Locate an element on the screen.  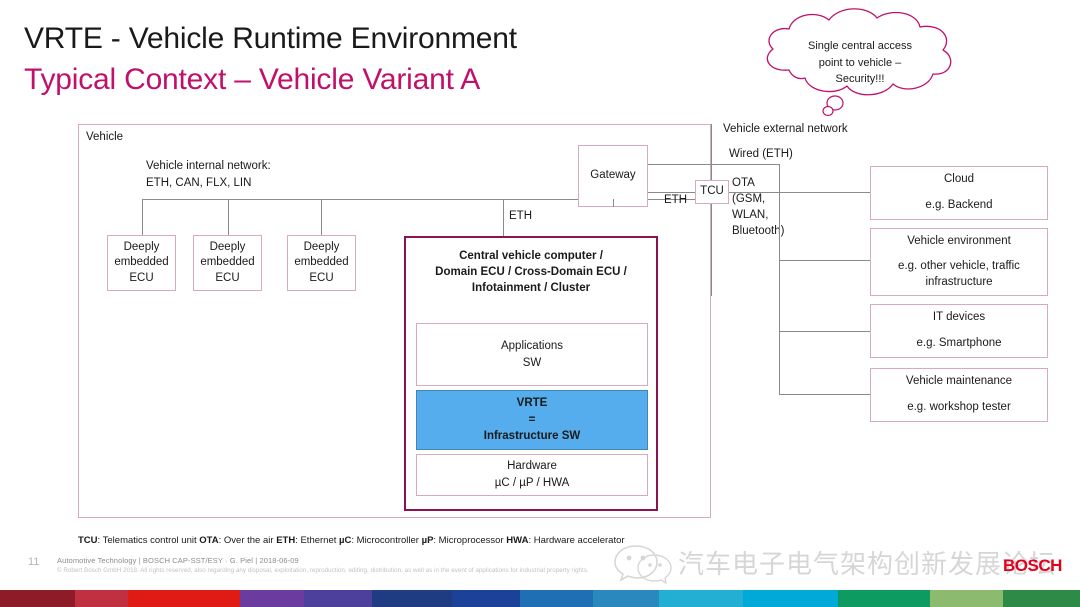
vrte-line2: = is located at coordinates (532, 419).